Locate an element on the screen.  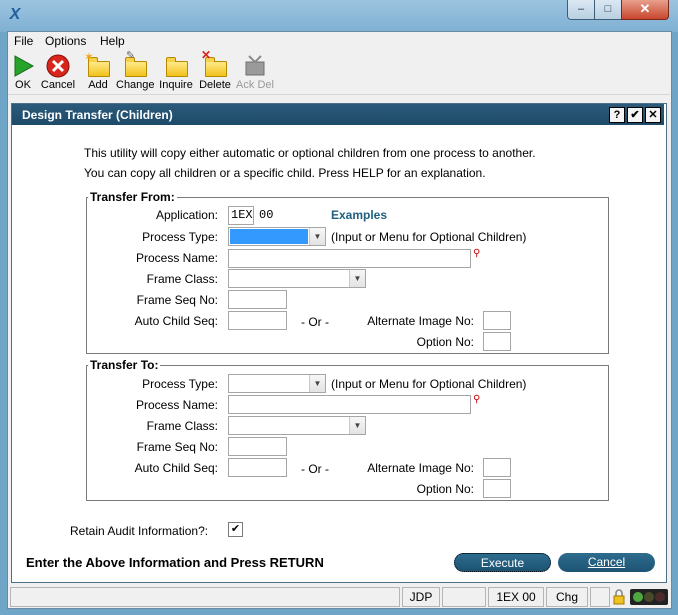
add-button: ✶ Add is located at coordinates (98, 71).